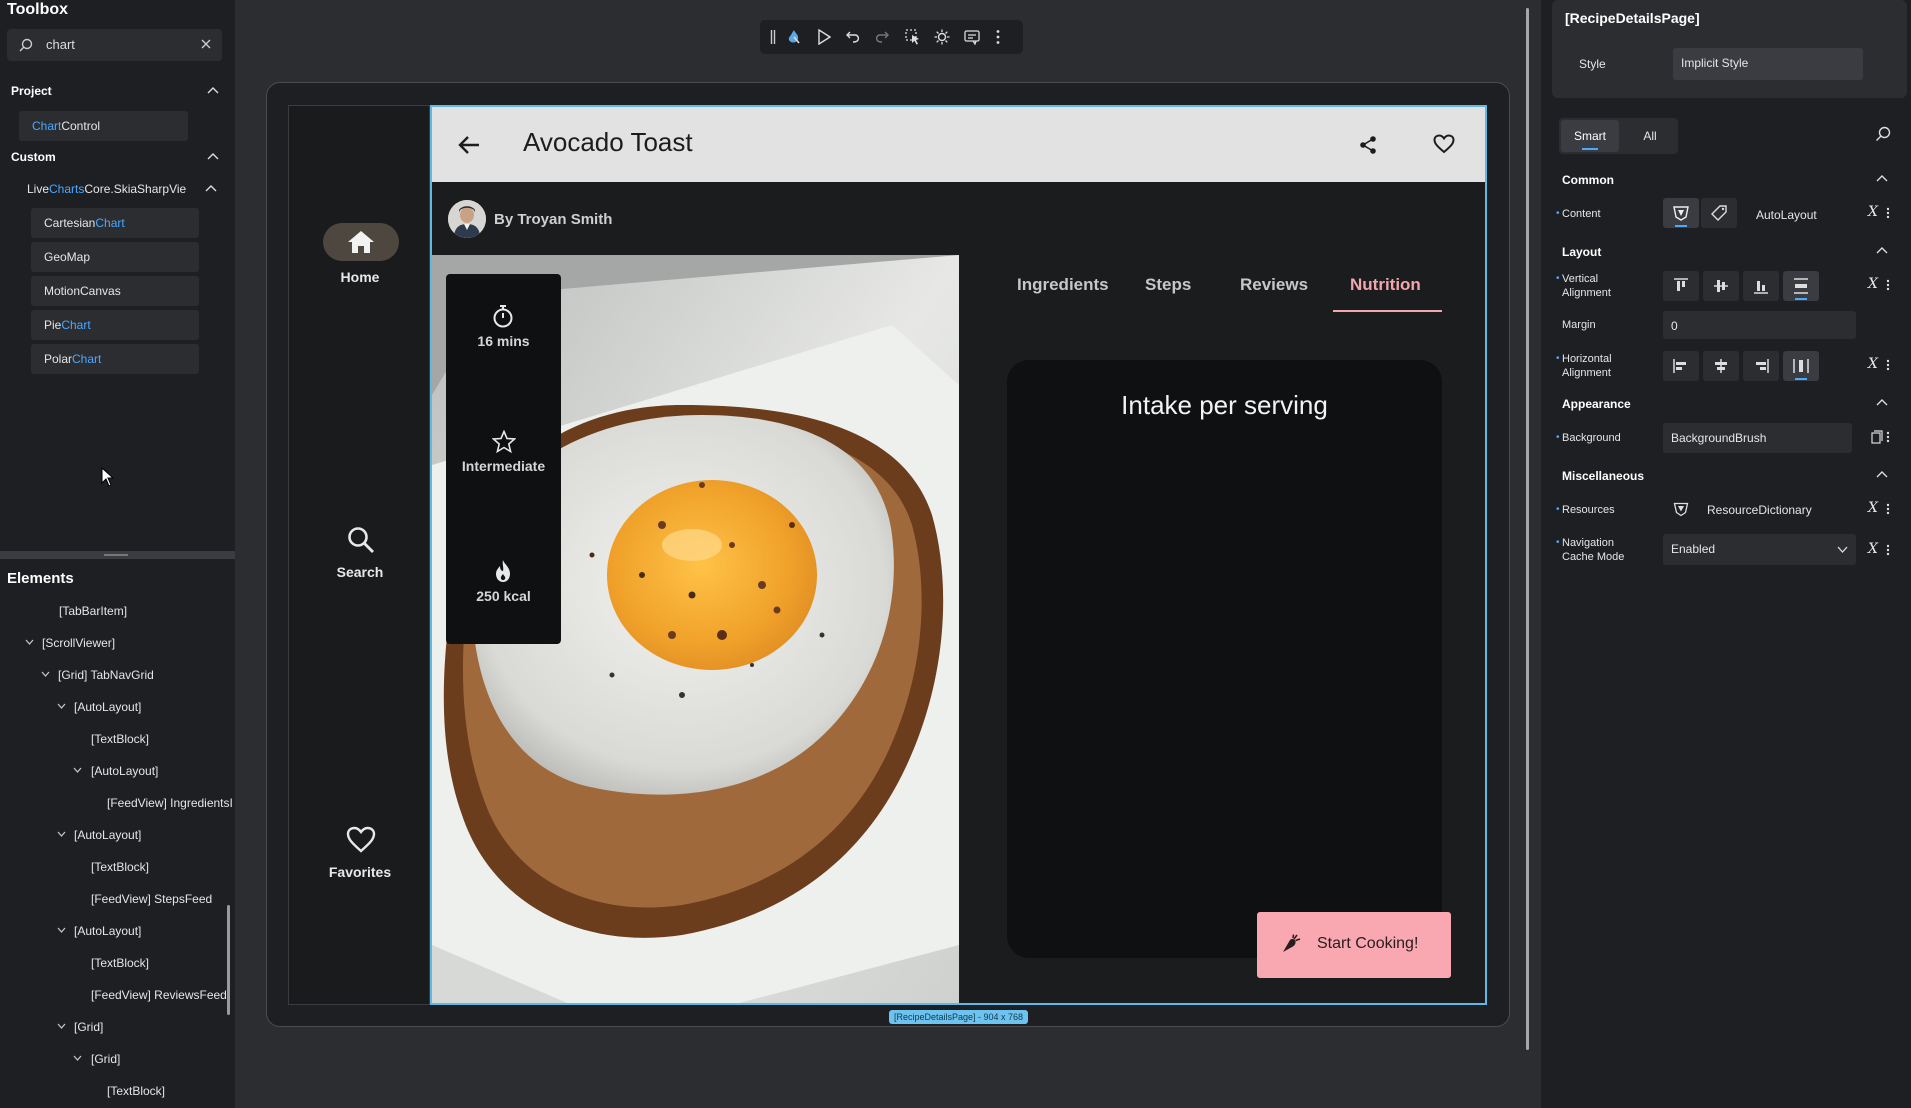 The height and width of the screenshot is (1108, 1911). Describe the element at coordinates (1681, 213) in the screenshot. I see `content-mode-binding` at that location.